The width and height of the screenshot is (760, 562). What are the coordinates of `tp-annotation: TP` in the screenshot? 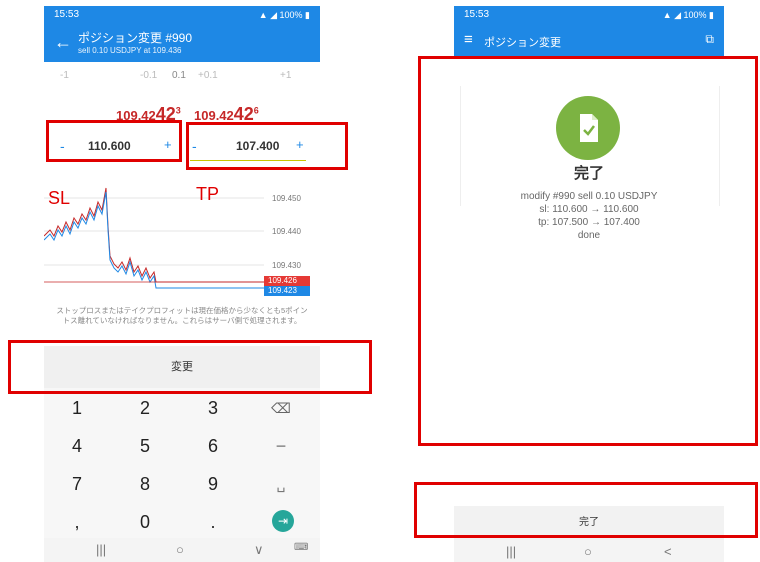 It's located at (208, 194).